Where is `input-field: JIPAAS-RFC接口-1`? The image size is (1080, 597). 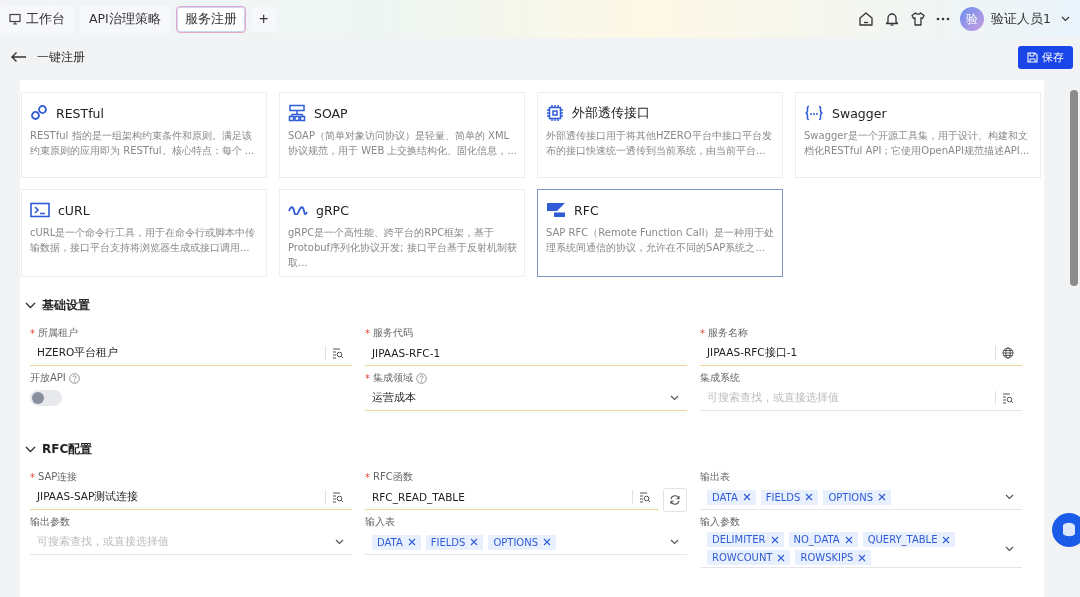 input-field: JIPAAS-RFC接口-1 is located at coordinates (861, 353).